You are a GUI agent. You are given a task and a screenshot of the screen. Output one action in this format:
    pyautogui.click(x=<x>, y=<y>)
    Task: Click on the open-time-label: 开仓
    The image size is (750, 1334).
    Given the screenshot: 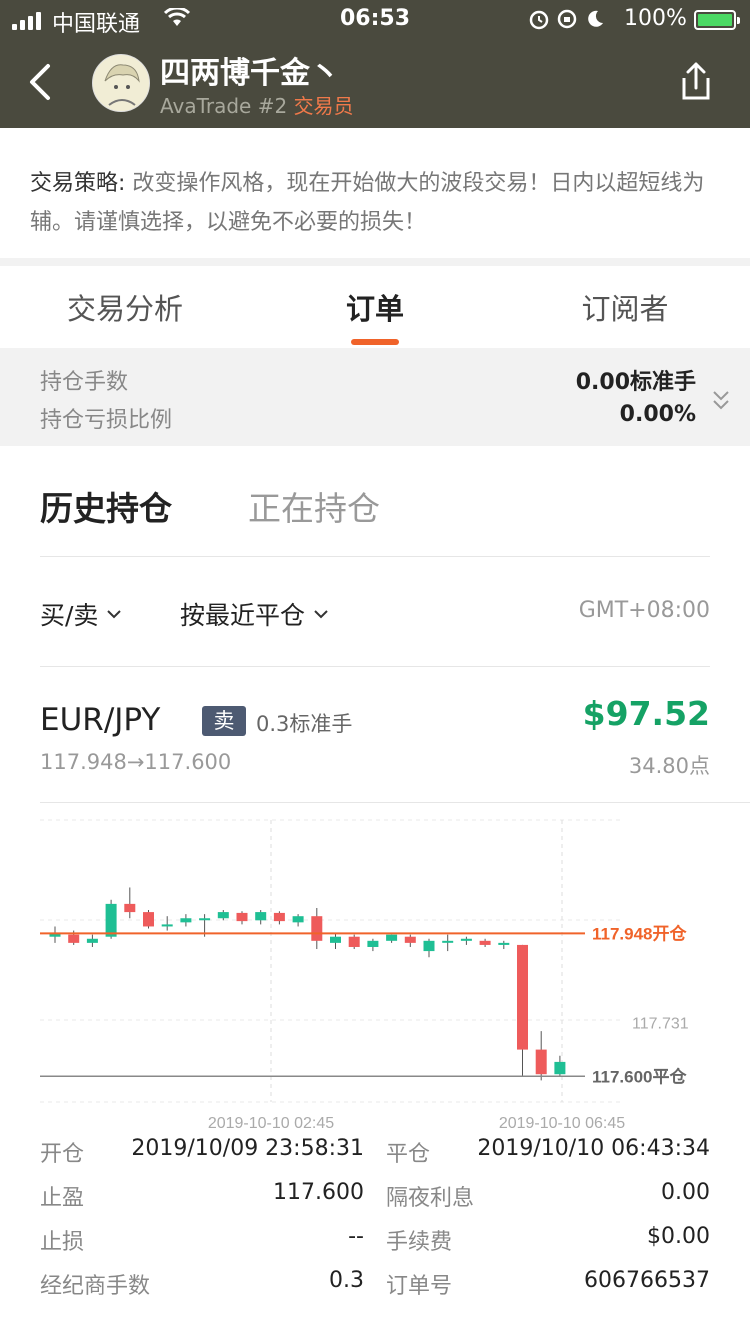 What is the action you would take?
    pyautogui.click(x=62, y=1154)
    